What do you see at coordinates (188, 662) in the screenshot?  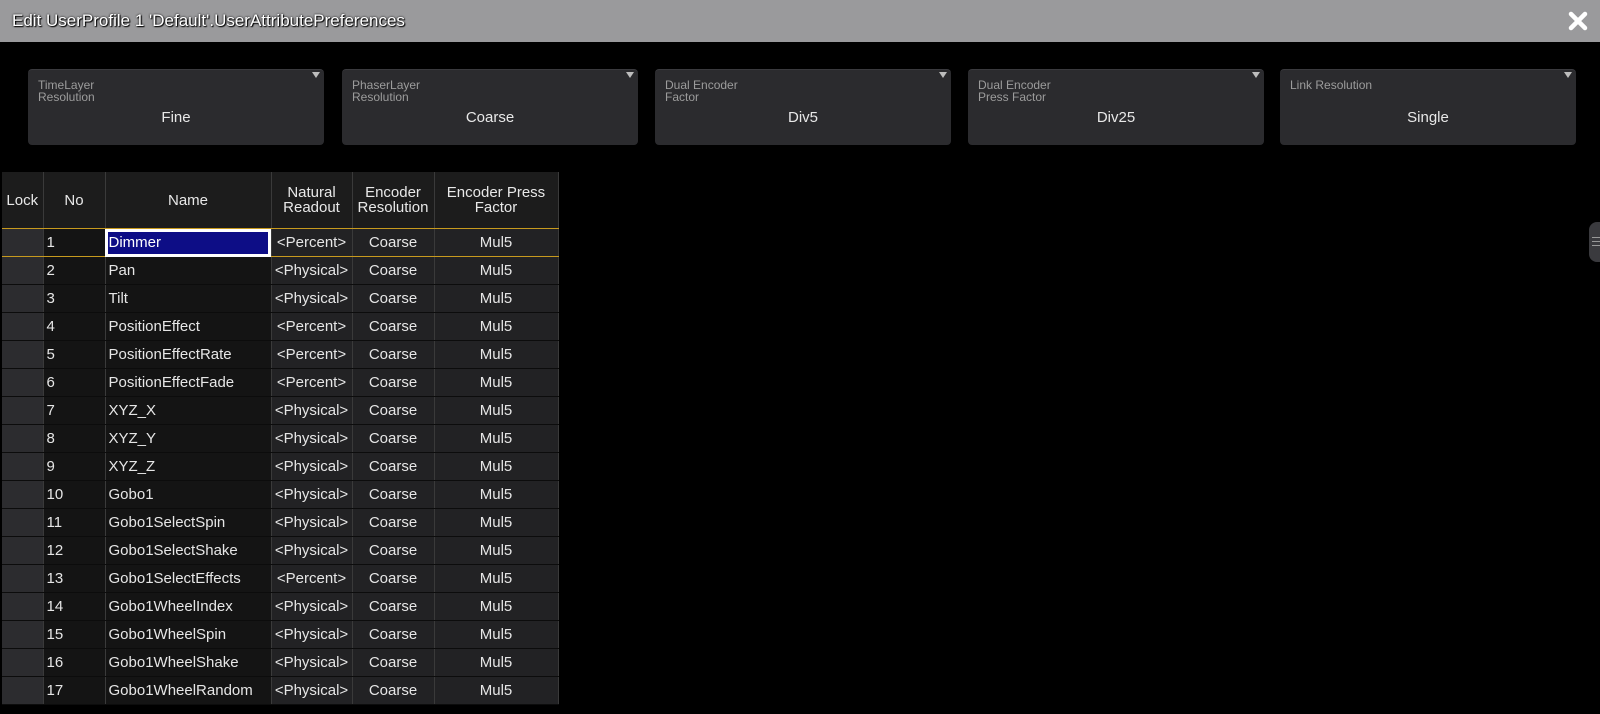 I see `name-cell: Gobo1WheelShake` at bounding box center [188, 662].